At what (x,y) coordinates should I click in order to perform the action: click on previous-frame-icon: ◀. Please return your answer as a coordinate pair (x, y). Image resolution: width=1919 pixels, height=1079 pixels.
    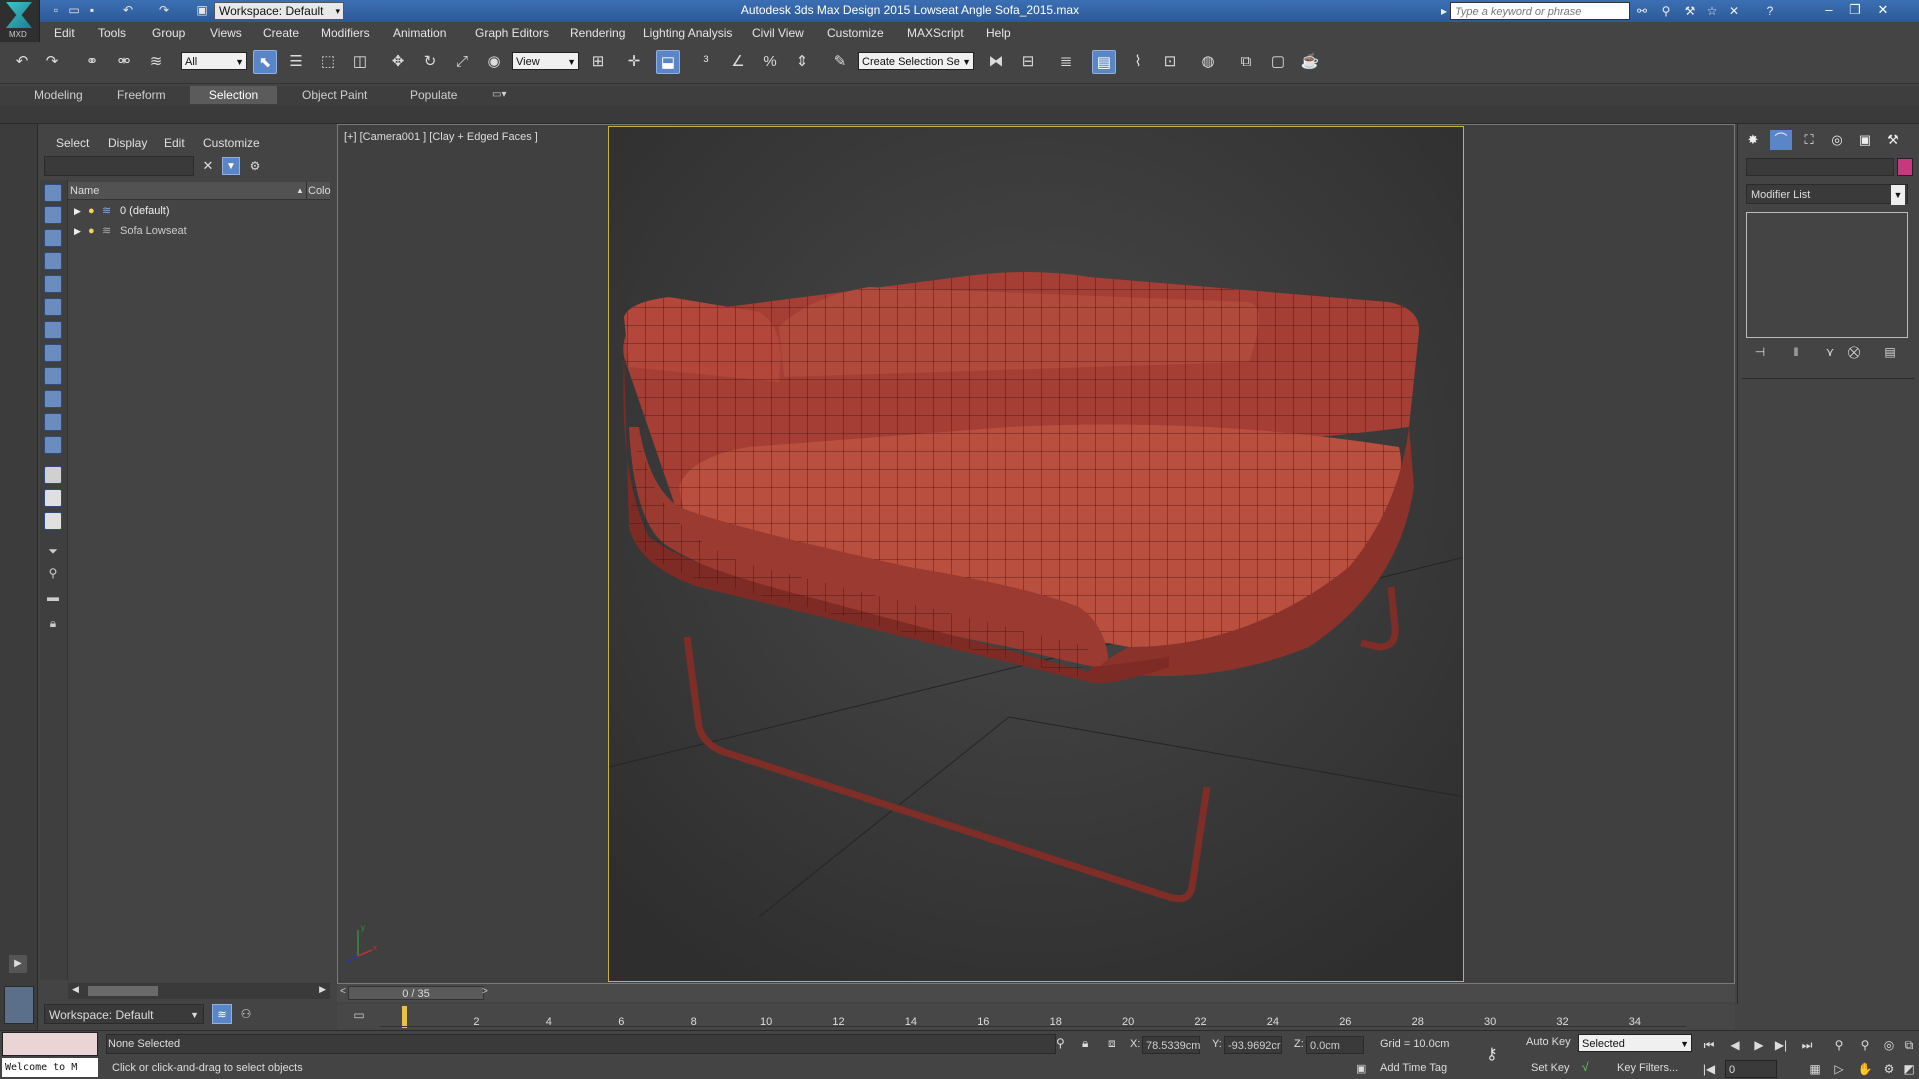
    Looking at the image, I should click on (1735, 1045).